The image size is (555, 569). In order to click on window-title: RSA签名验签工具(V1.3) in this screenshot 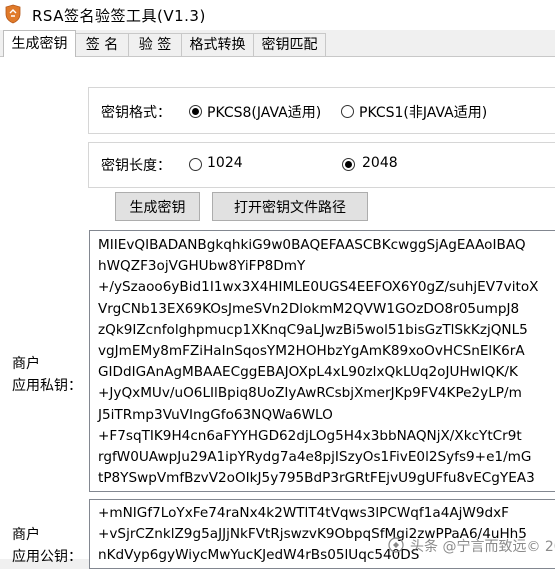, I will do `click(119, 16)`.